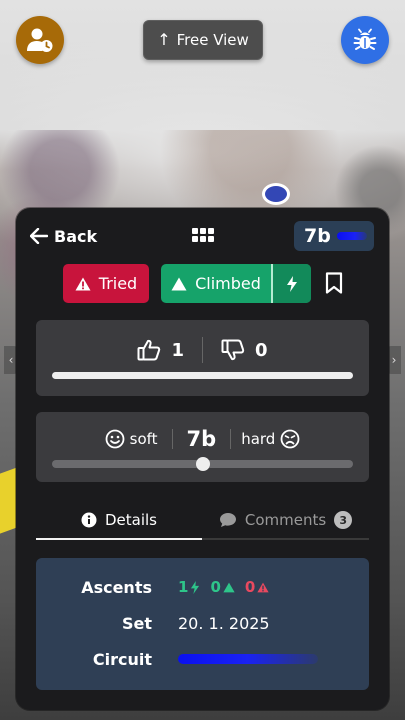 This screenshot has width=405, height=720. I want to click on climbing-hold, so click(276, 194).